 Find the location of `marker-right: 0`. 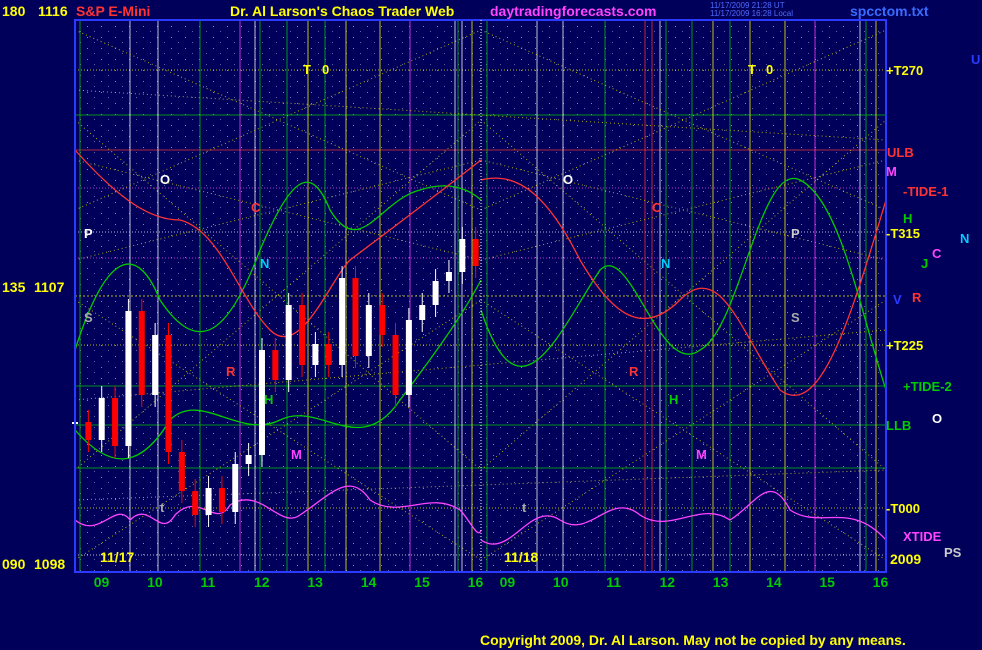

marker-right: 0 is located at coordinates (770, 69).